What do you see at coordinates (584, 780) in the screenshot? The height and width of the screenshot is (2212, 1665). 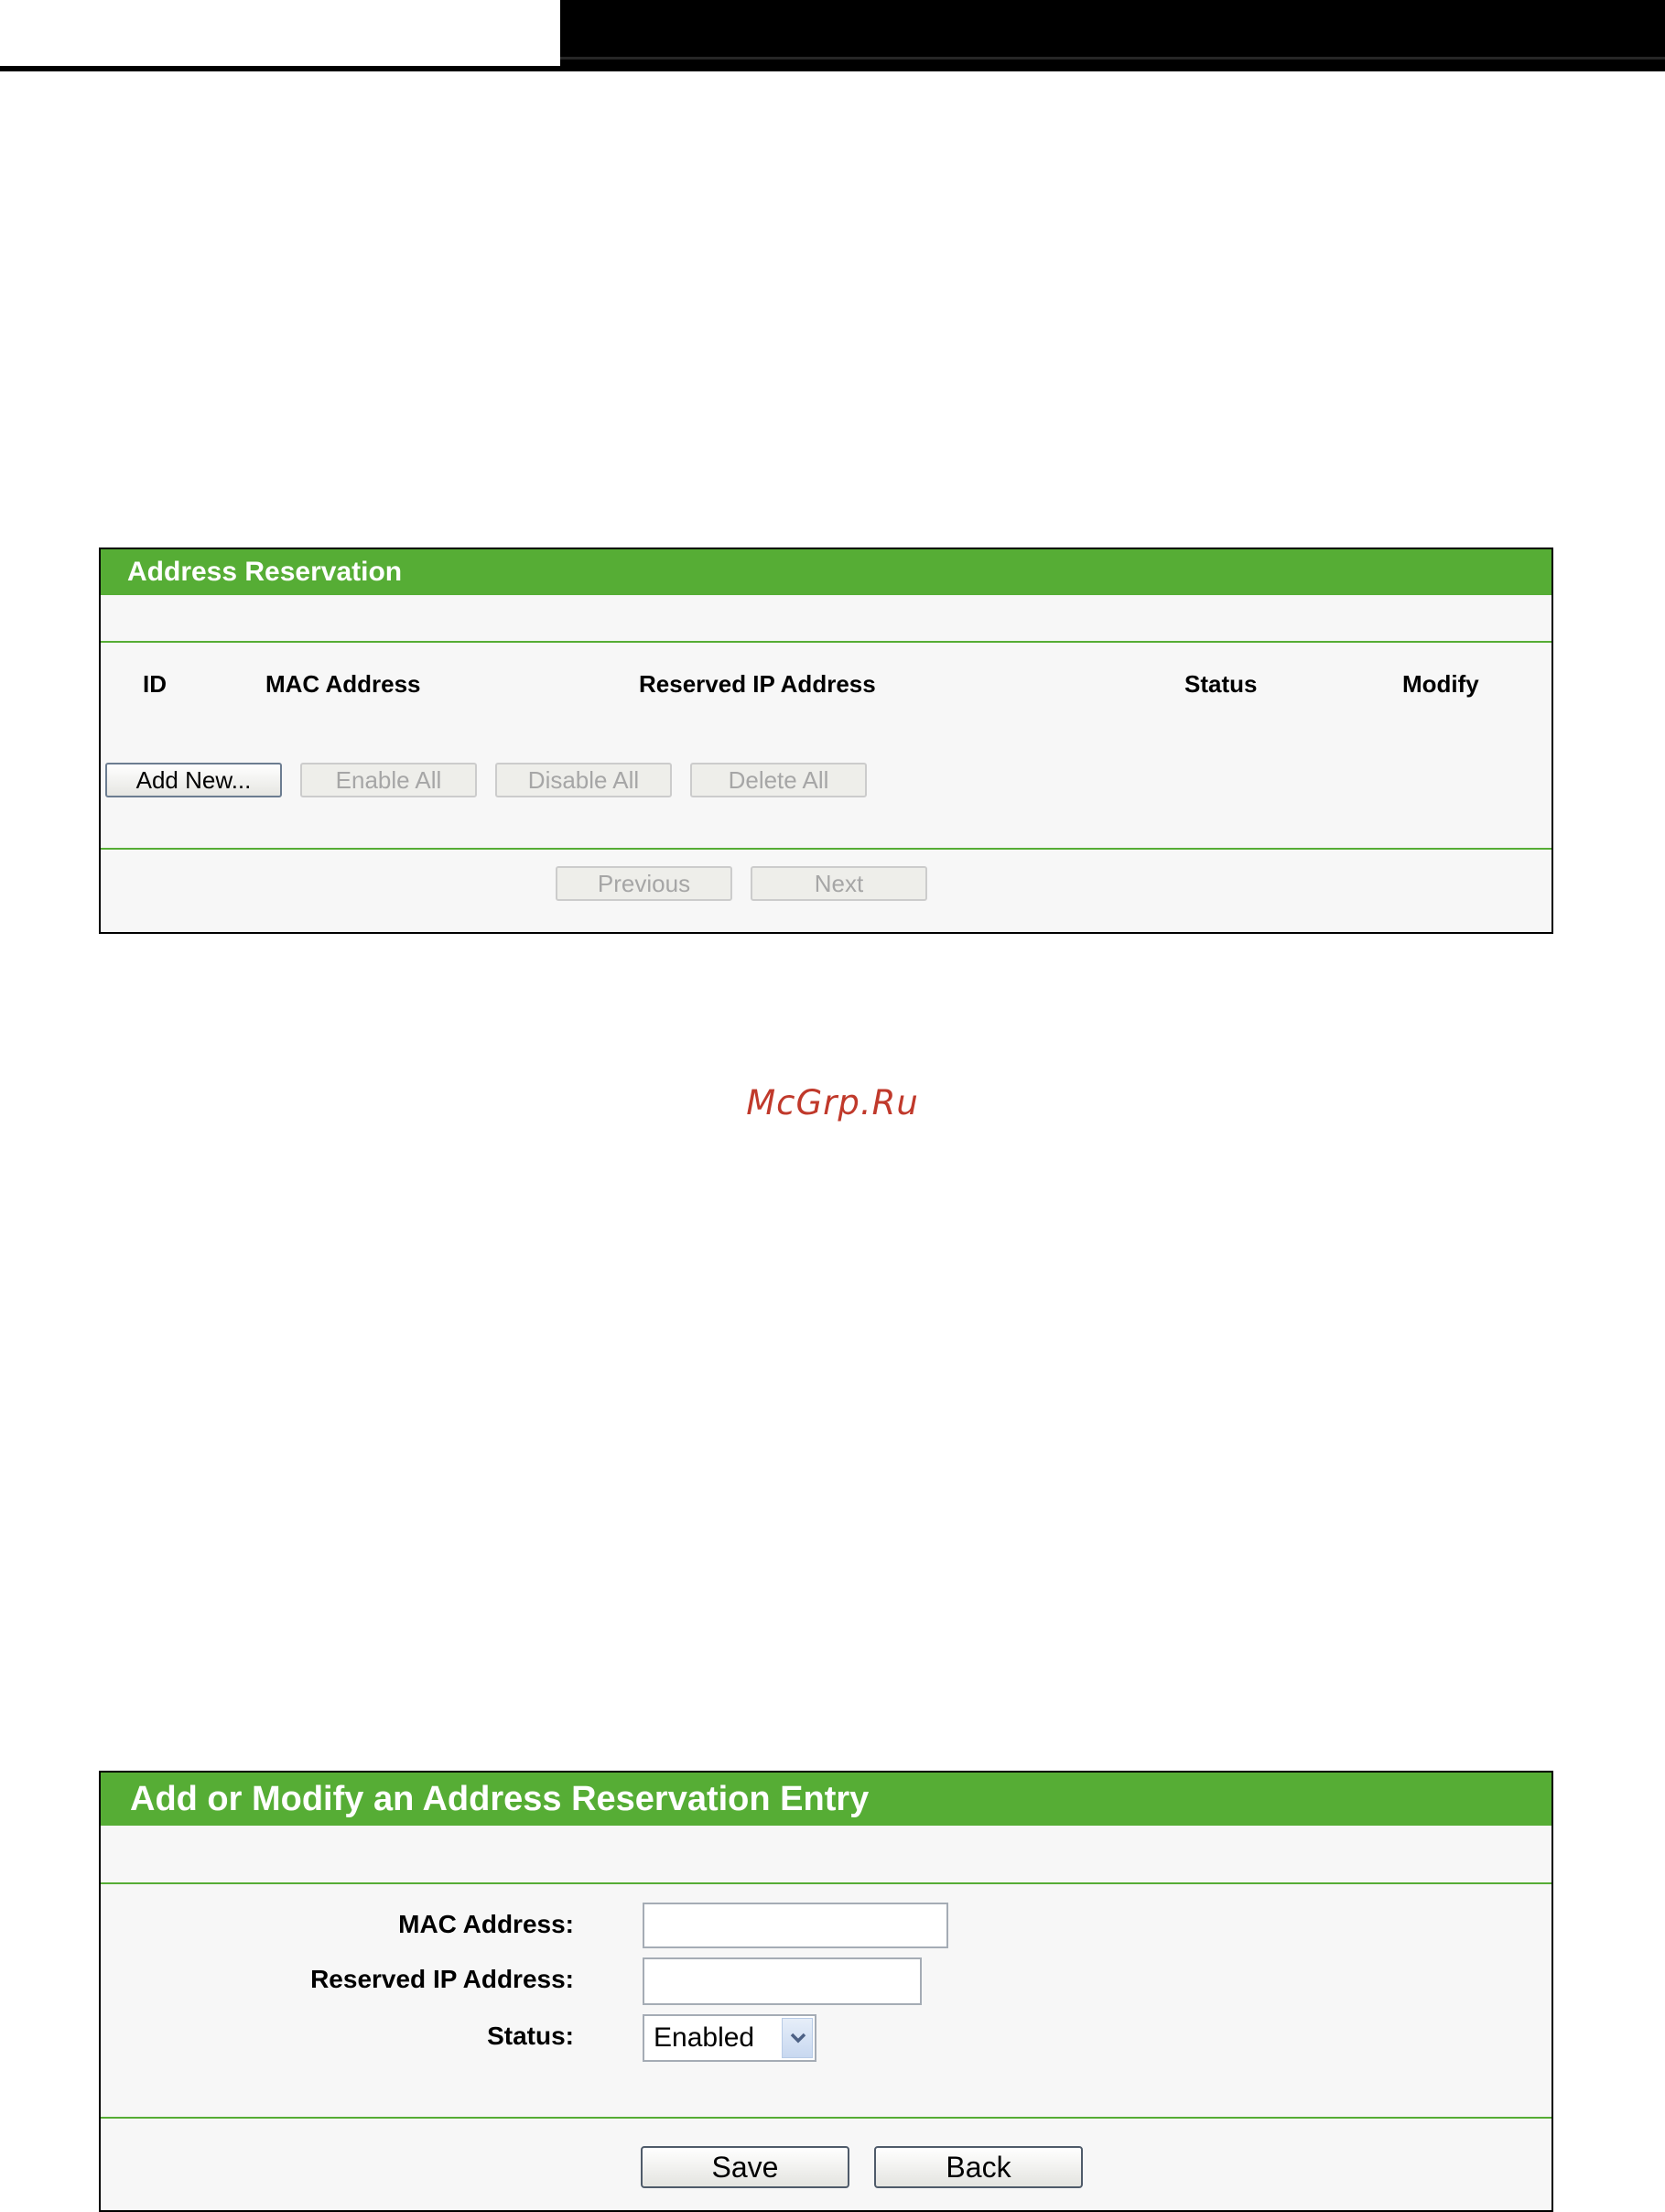 I see `disable-all-button: Disable All` at bounding box center [584, 780].